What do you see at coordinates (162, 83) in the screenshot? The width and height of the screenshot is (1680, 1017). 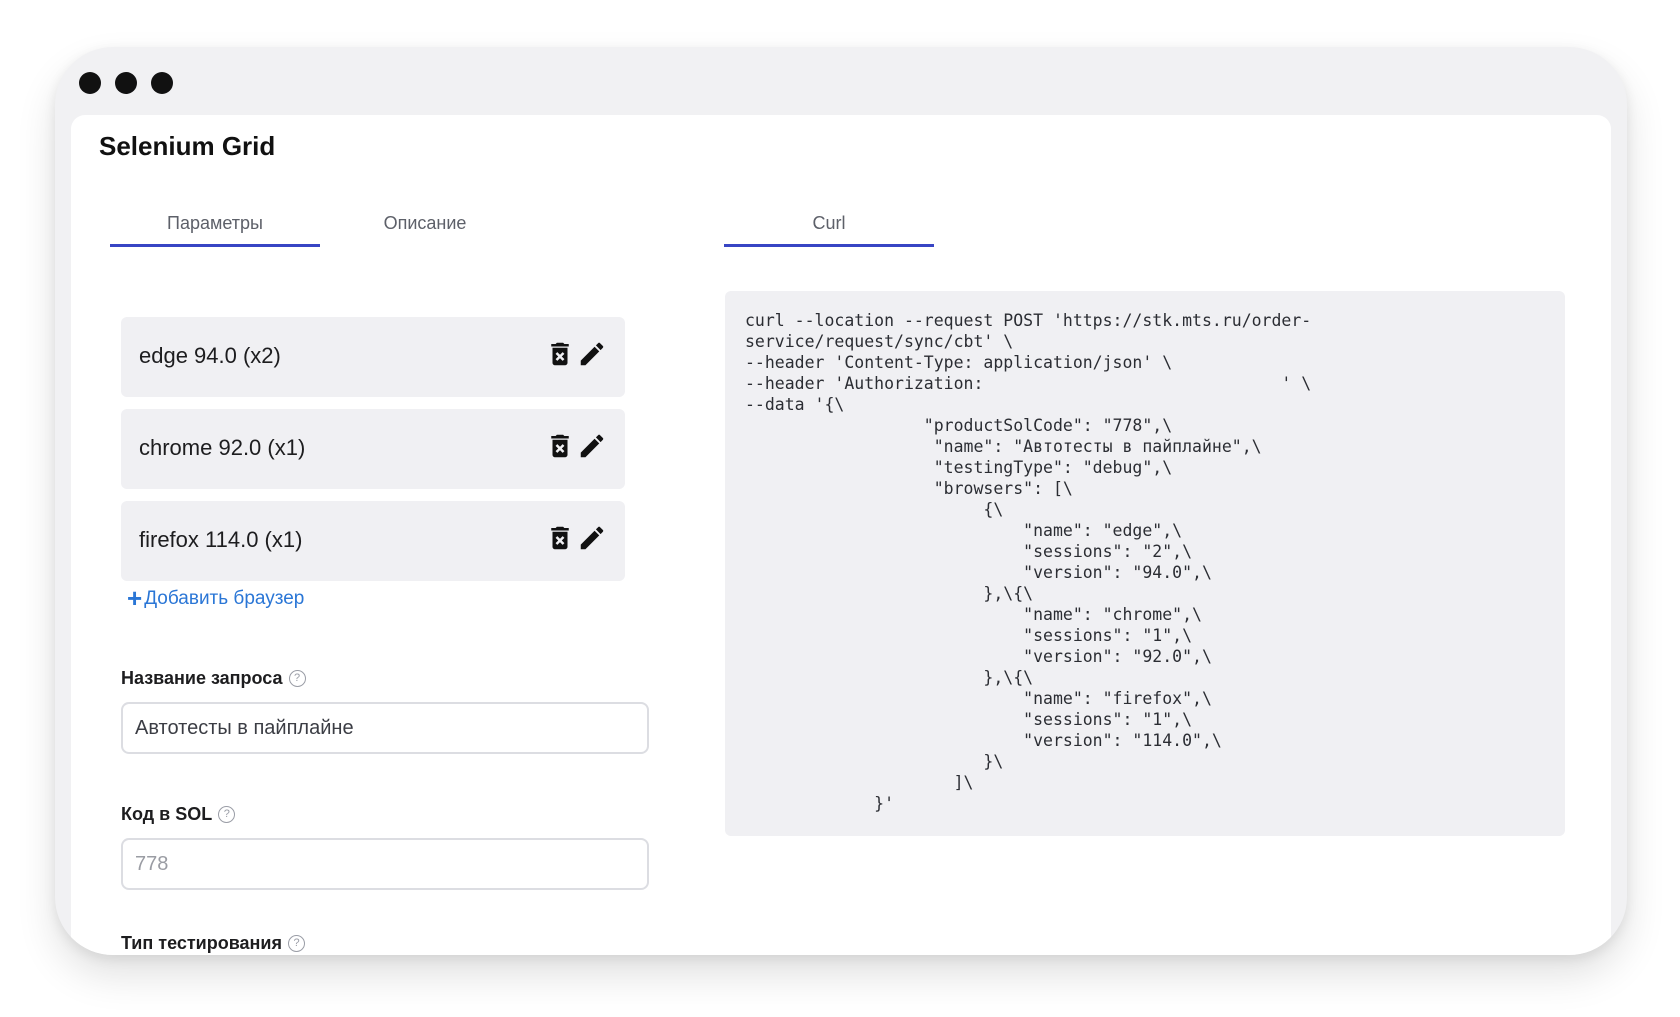 I see `window-maximize-dot` at bounding box center [162, 83].